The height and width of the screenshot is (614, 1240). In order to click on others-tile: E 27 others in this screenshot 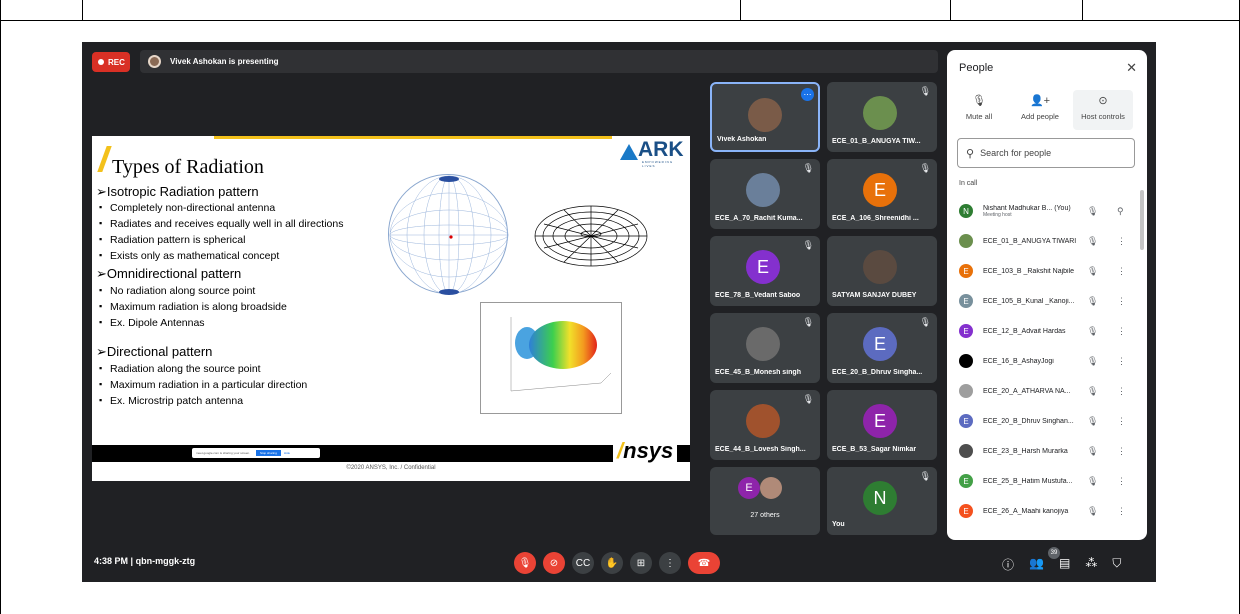, I will do `click(765, 501)`.